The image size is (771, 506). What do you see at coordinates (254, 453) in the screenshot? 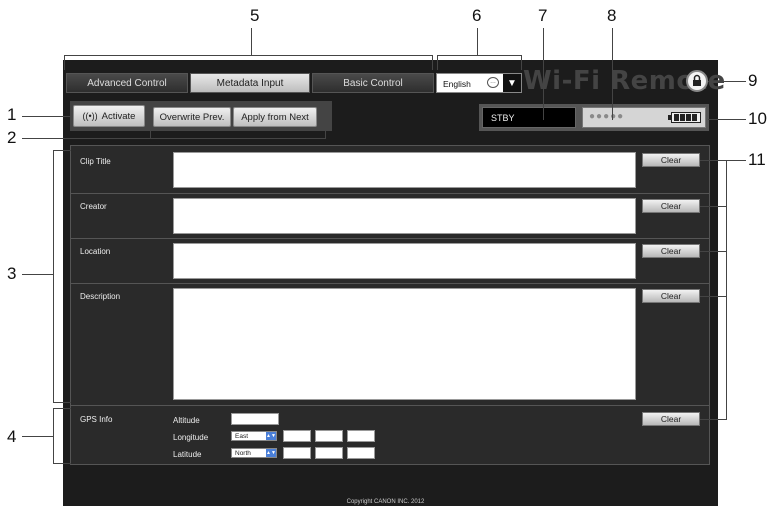
I see `latitude-direction-select: North ▲▼` at bounding box center [254, 453].